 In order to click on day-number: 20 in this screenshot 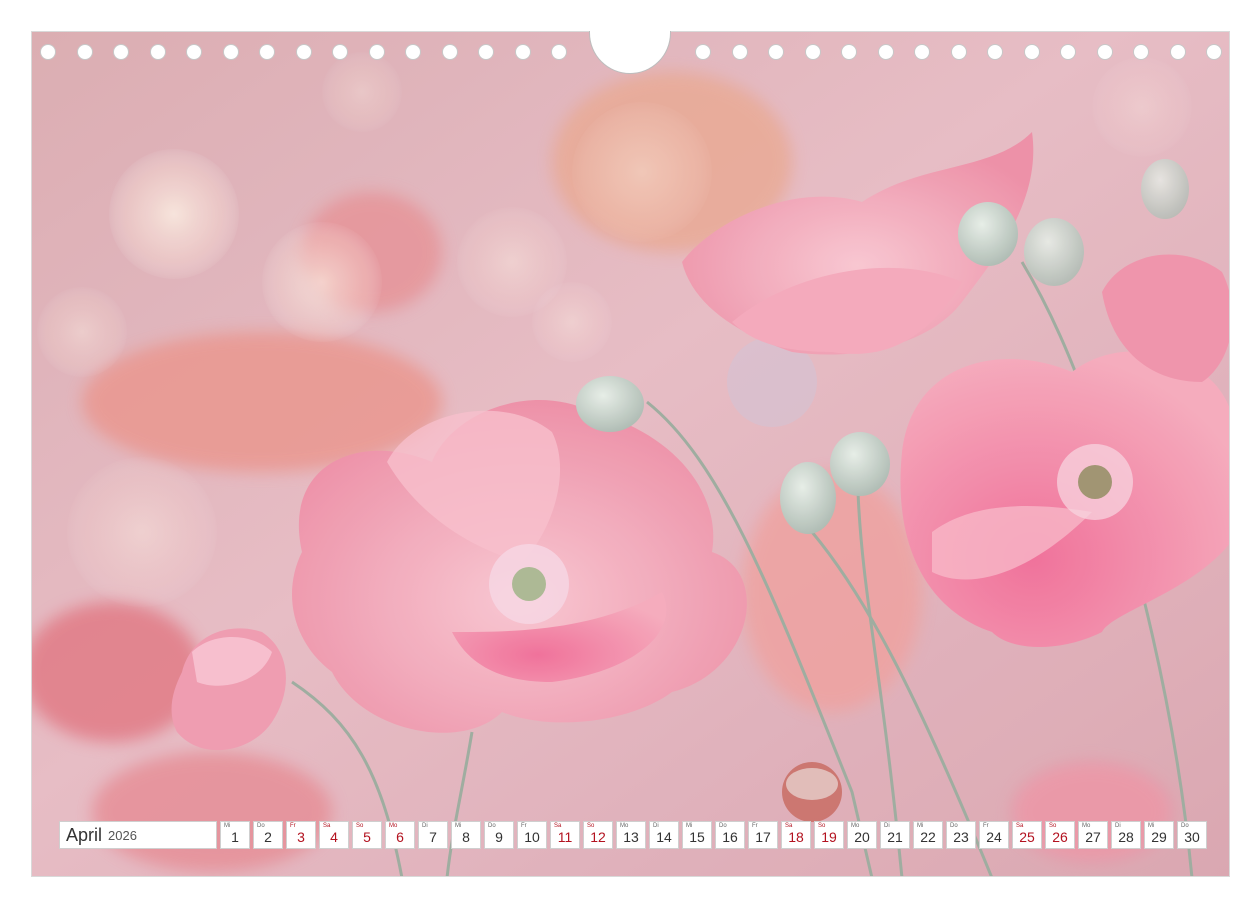, I will do `click(862, 837)`.